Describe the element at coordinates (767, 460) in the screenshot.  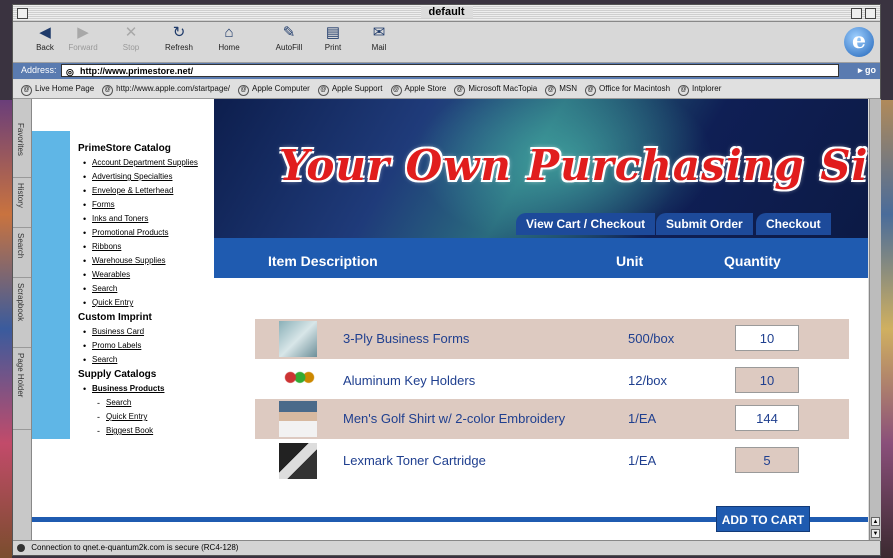
I see `quantity-input: 5` at that location.